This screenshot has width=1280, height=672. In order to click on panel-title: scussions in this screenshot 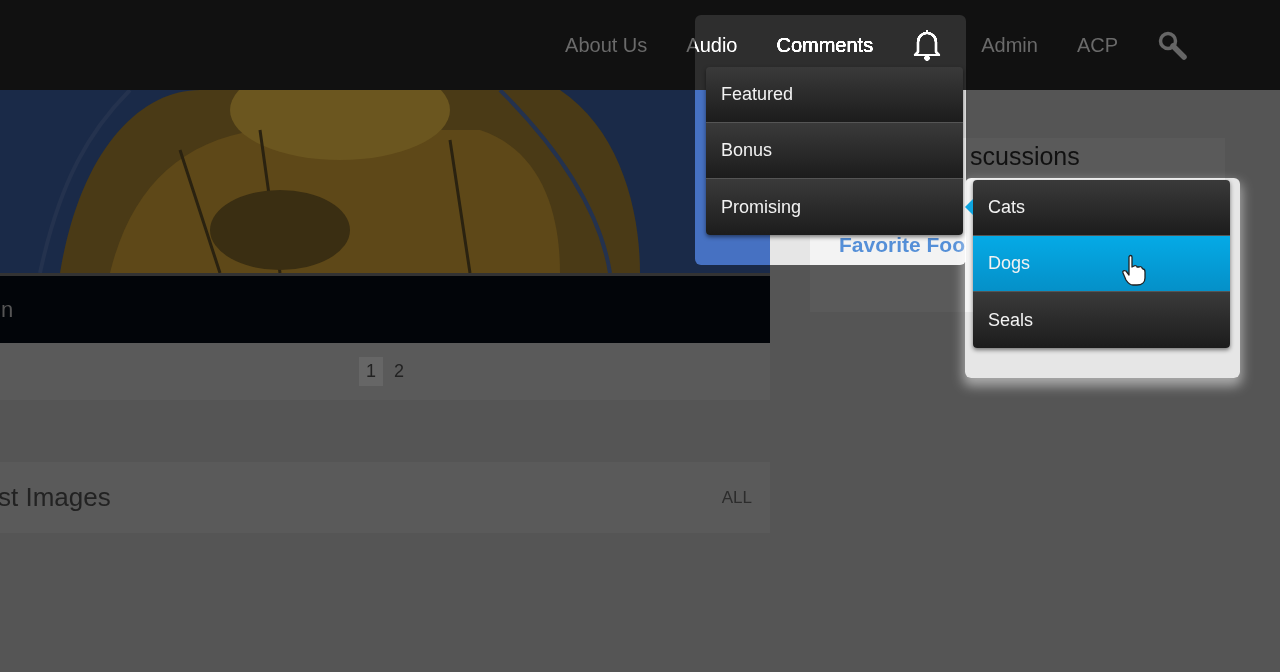, I will do `click(1025, 156)`.